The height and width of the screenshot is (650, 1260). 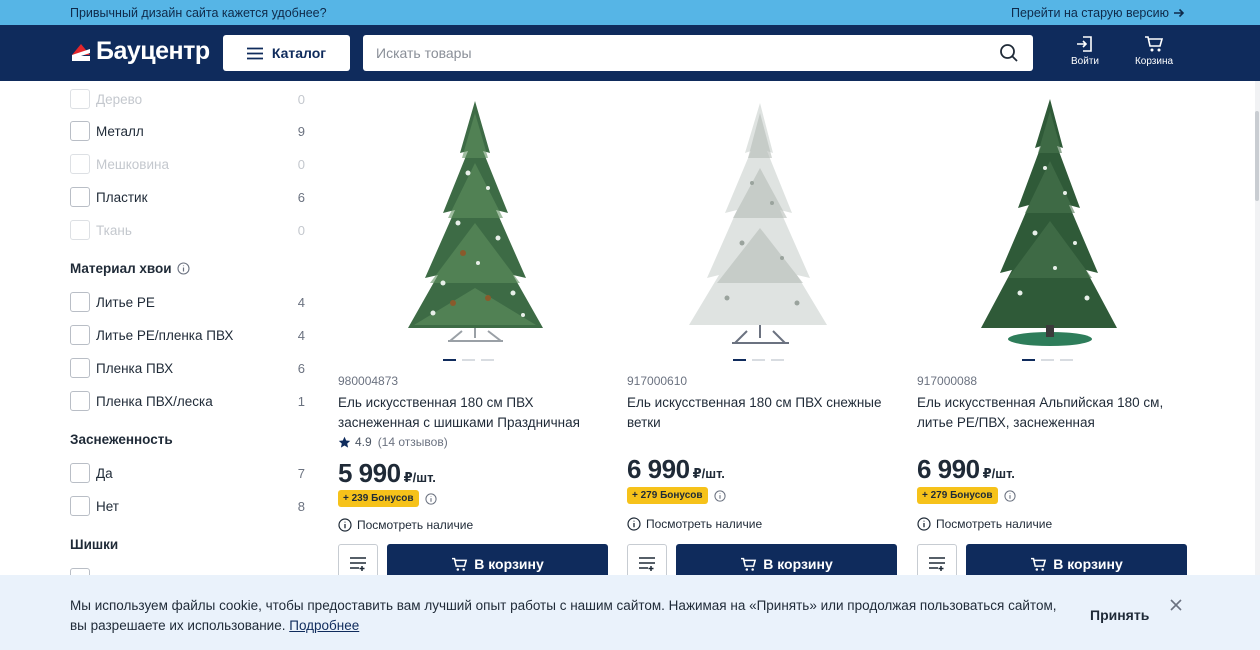 What do you see at coordinates (1257, 156) in the screenshot?
I see `scrollbar-thumb` at bounding box center [1257, 156].